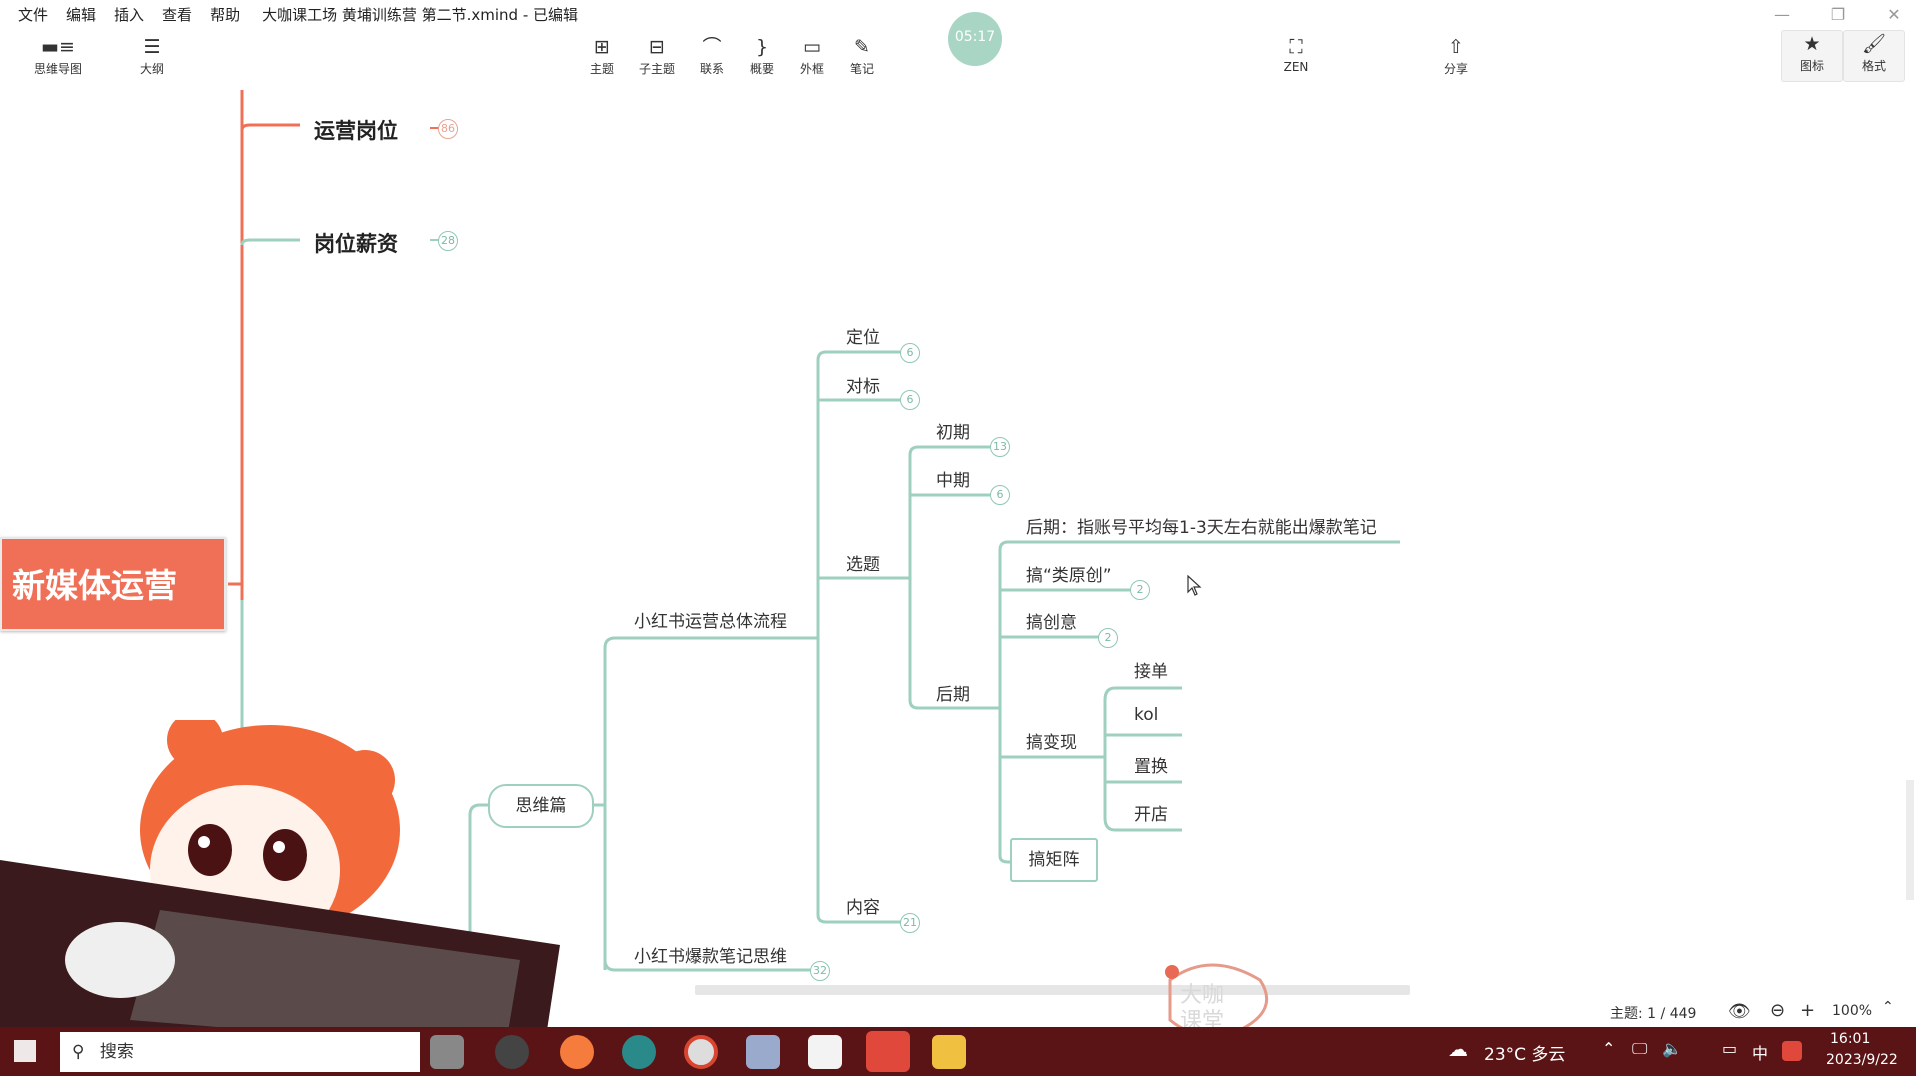  What do you see at coordinates (1202, 995) in the screenshot?
I see `svg-text: 大咖` at bounding box center [1202, 995].